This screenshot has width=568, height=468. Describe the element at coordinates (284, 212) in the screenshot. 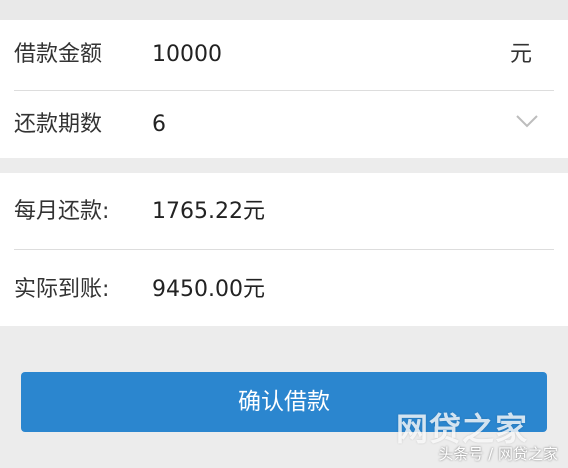

I see `monthly-repayment-row: 每月还款: 1765.22元` at that location.